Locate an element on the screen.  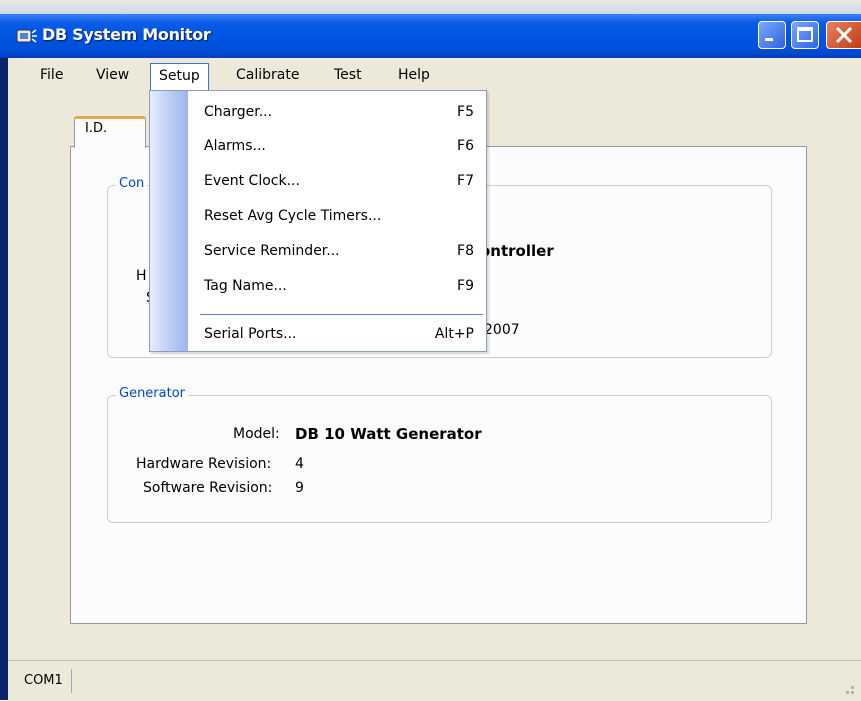
top-strip is located at coordinates (430, 7).